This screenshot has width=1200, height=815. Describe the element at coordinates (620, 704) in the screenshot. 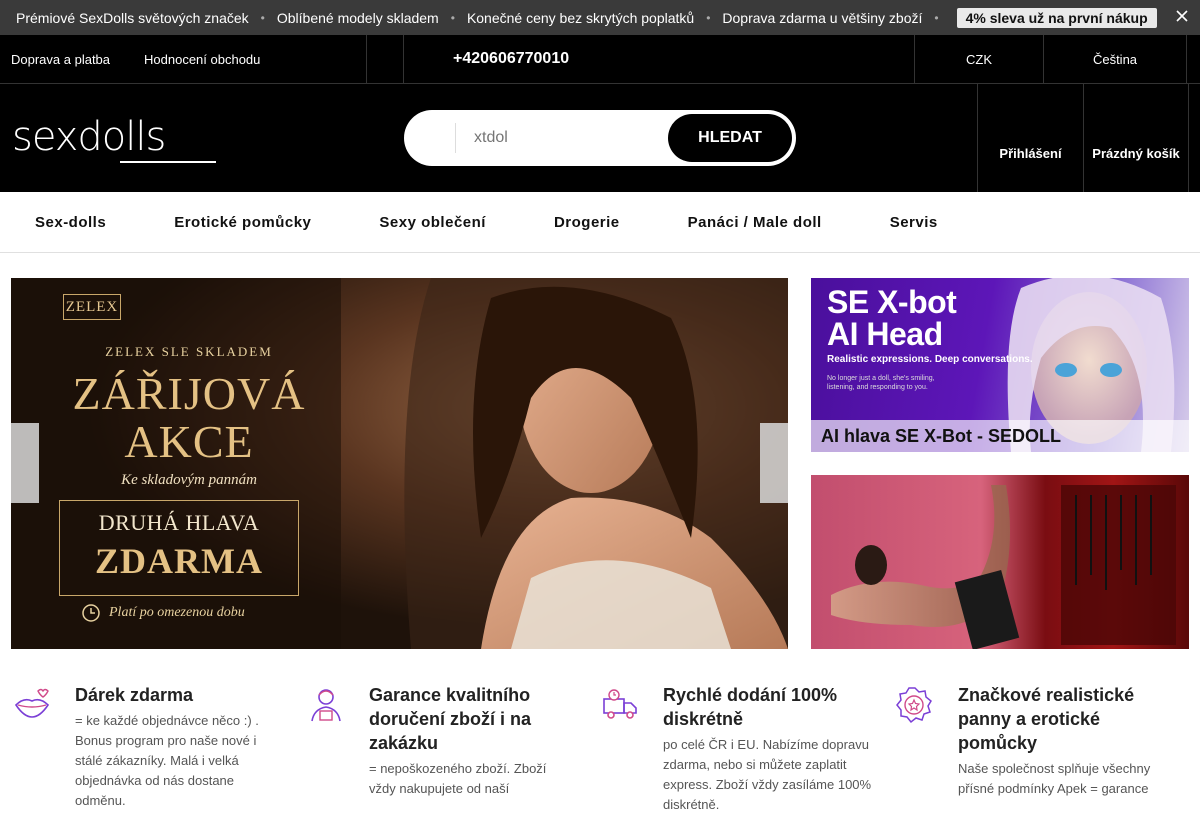

I see `delivery-truck-icon` at that location.